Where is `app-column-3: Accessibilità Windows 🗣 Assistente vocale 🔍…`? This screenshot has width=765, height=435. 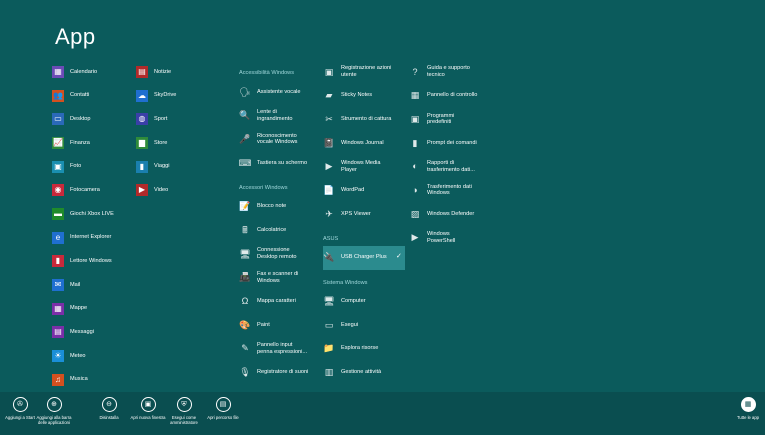
app-column-3: Accessibilità Windows 🗣 Assistente vocale 🔍… is located at coordinates (280, 222).